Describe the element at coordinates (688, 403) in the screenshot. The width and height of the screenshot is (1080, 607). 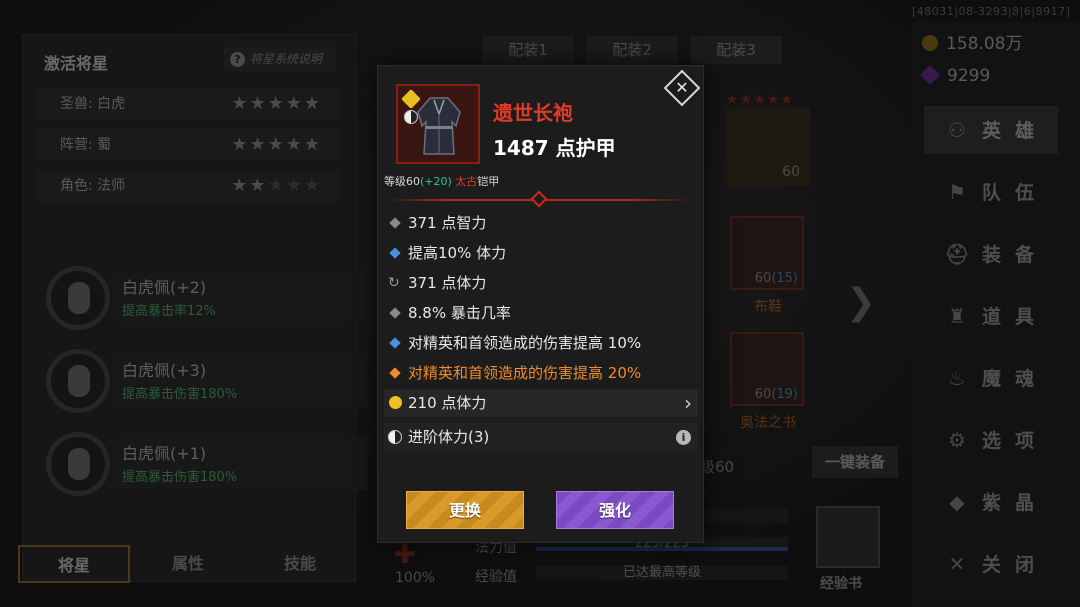
I see `chevron-right-icon: ›` at that location.